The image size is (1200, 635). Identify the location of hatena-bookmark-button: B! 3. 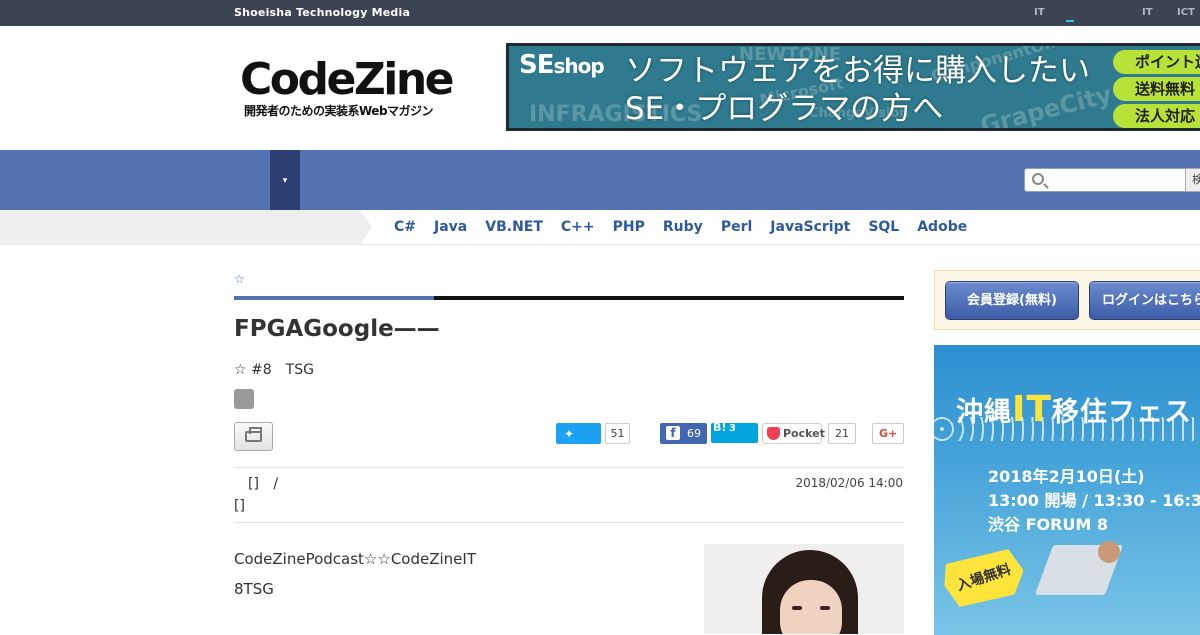
(734, 432).